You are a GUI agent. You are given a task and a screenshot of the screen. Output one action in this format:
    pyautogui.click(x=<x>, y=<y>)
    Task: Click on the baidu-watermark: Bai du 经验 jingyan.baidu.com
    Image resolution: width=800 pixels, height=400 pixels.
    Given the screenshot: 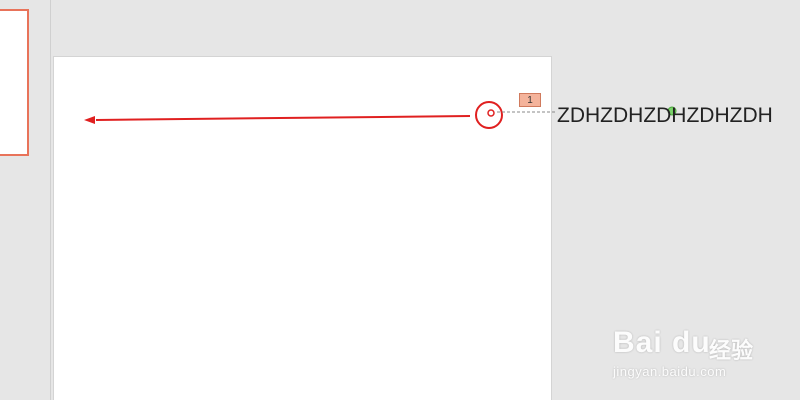 What is the action you would take?
    pyautogui.click(x=688, y=353)
    